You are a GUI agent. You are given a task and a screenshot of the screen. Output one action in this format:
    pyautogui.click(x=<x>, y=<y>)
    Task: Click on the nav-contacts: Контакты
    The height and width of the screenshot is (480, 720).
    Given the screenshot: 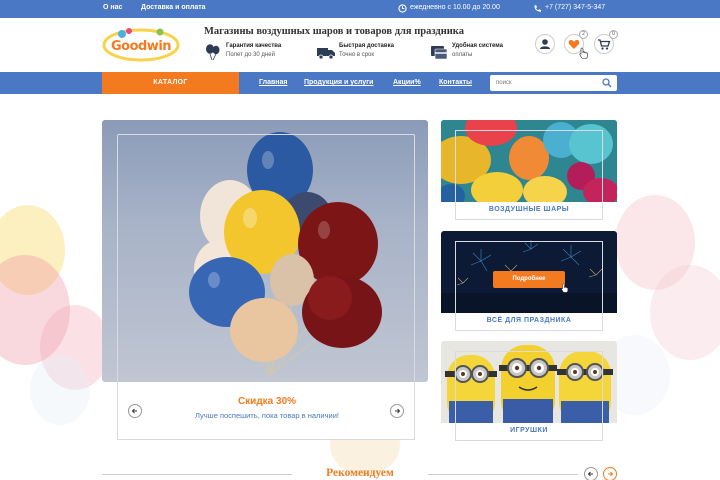 What is the action you would take?
    pyautogui.click(x=455, y=82)
    